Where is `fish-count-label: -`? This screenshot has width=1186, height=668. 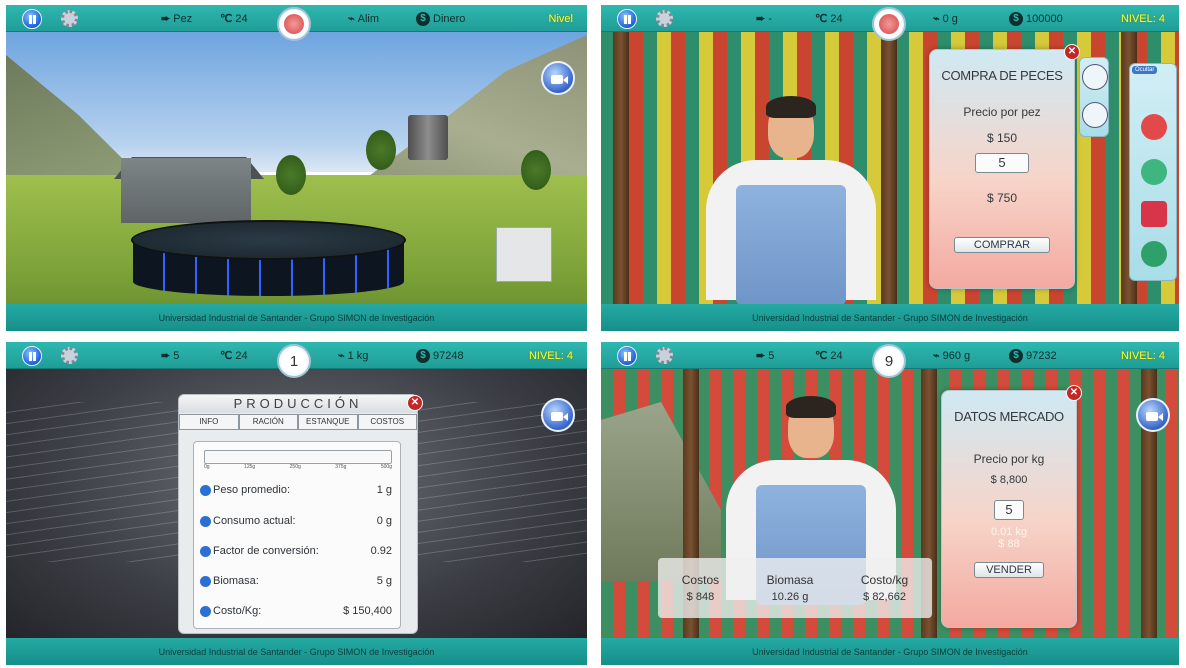 fish-count-label: - is located at coordinates (770, 18).